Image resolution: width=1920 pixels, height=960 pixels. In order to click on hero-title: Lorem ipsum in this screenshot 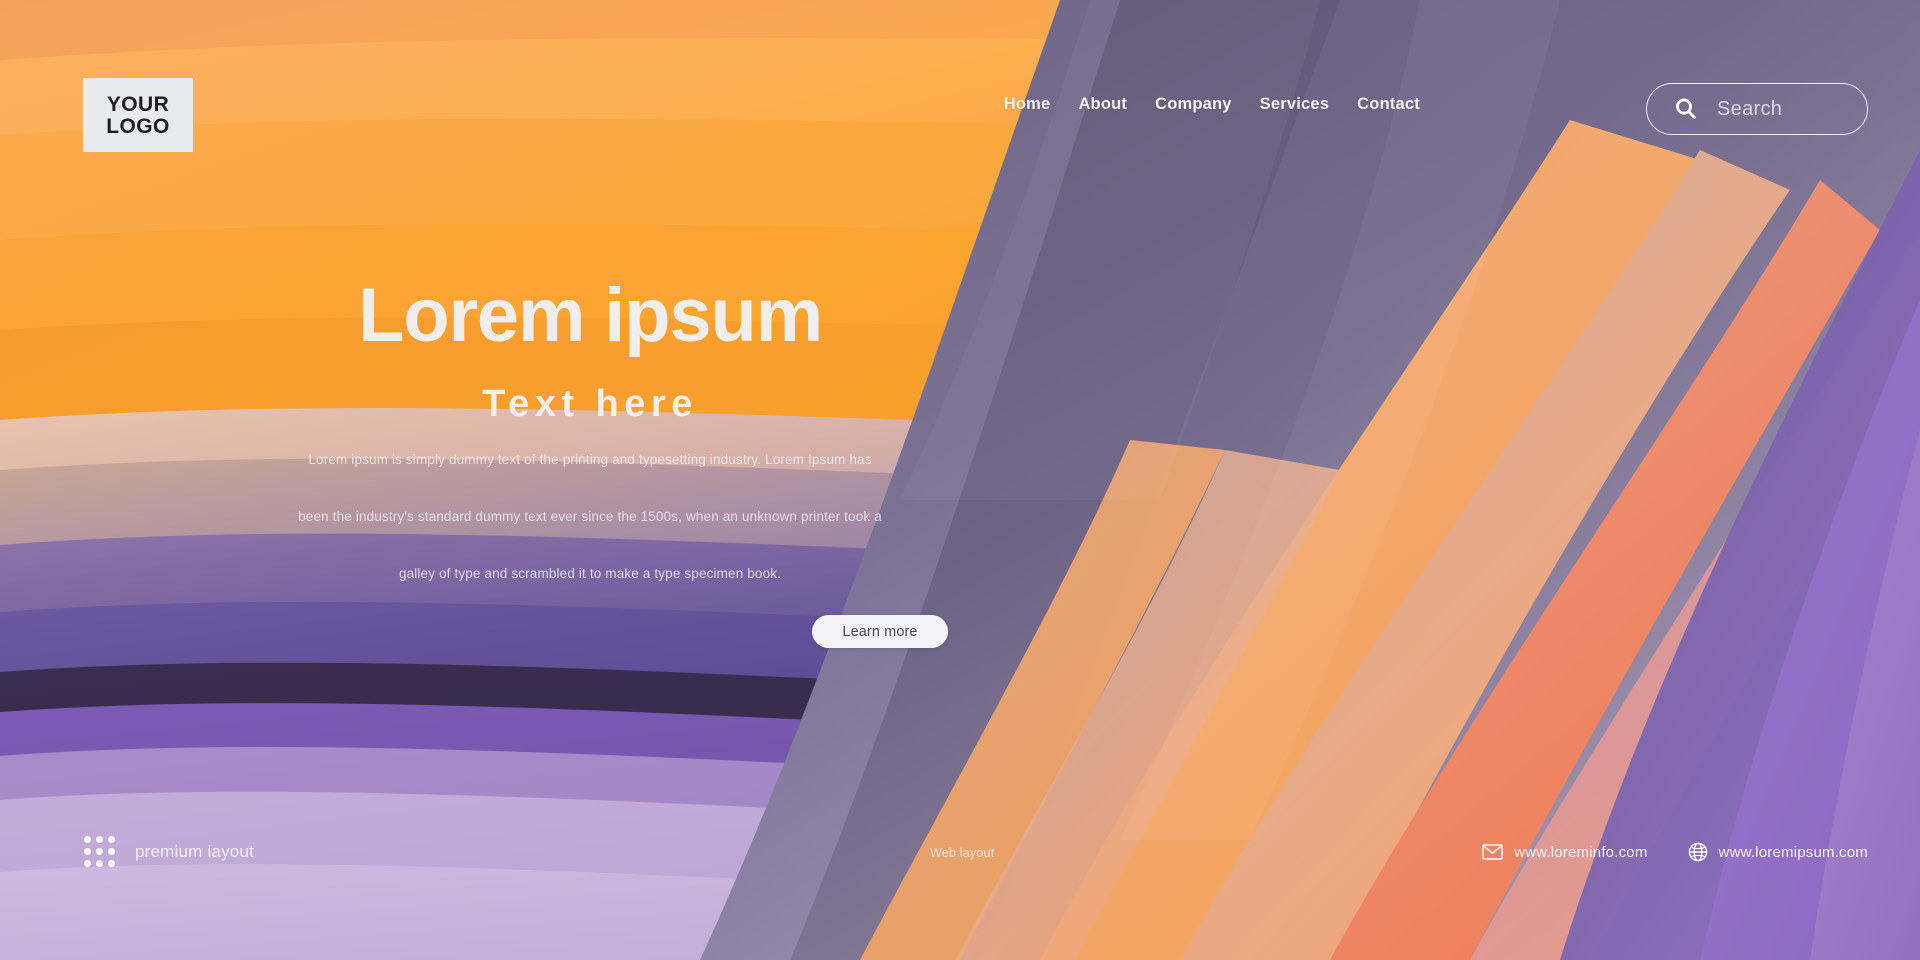, I will do `click(590, 315)`.